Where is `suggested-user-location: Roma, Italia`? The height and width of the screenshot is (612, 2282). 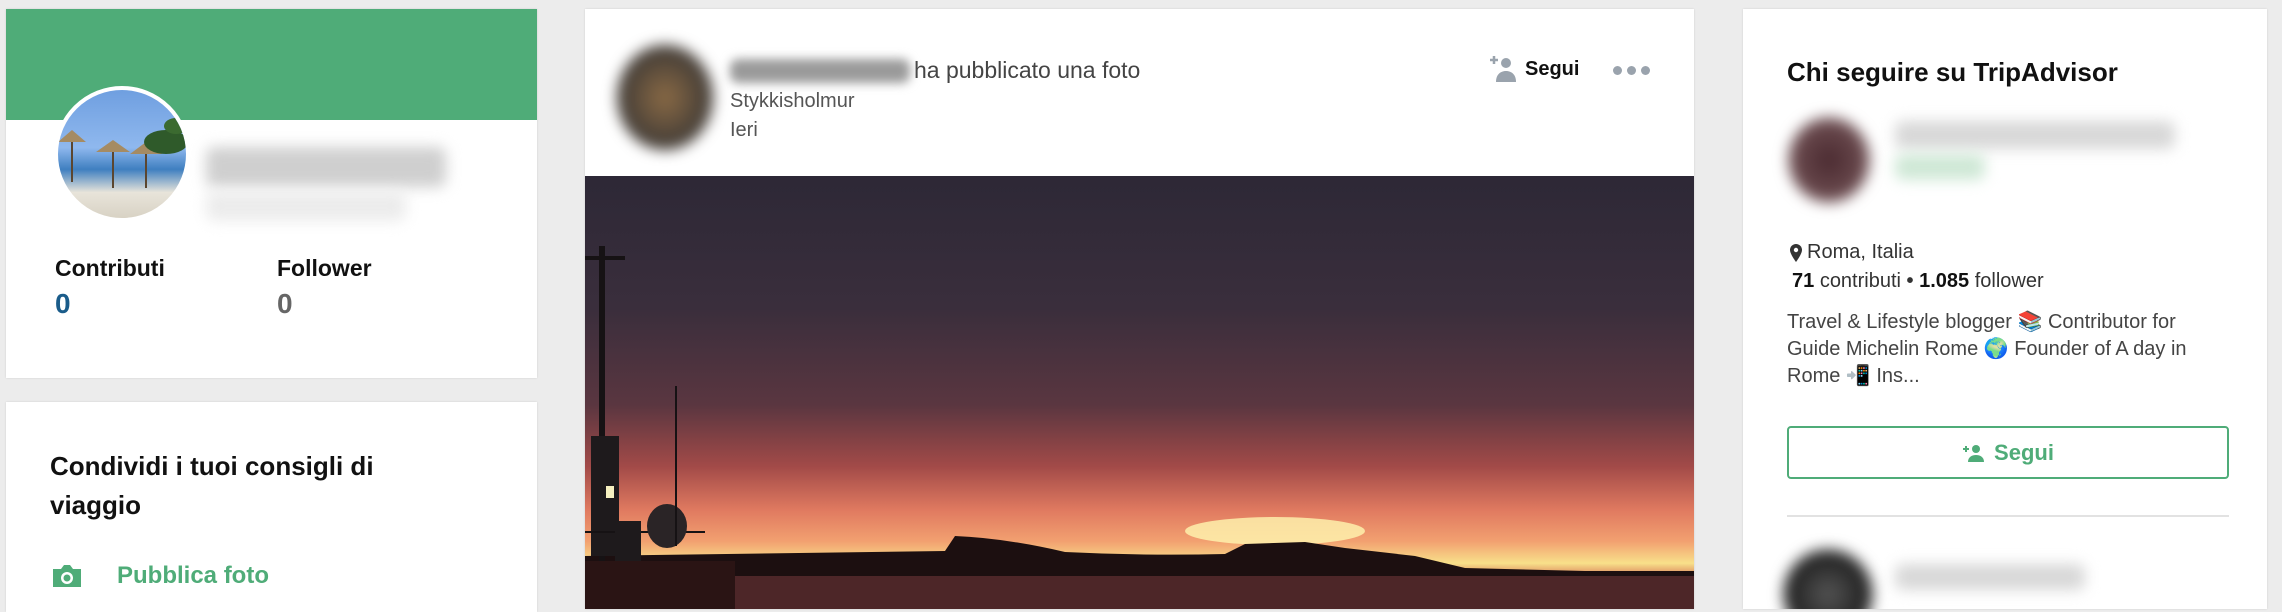
suggested-user-location: Roma, Italia is located at coordinates (1852, 252).